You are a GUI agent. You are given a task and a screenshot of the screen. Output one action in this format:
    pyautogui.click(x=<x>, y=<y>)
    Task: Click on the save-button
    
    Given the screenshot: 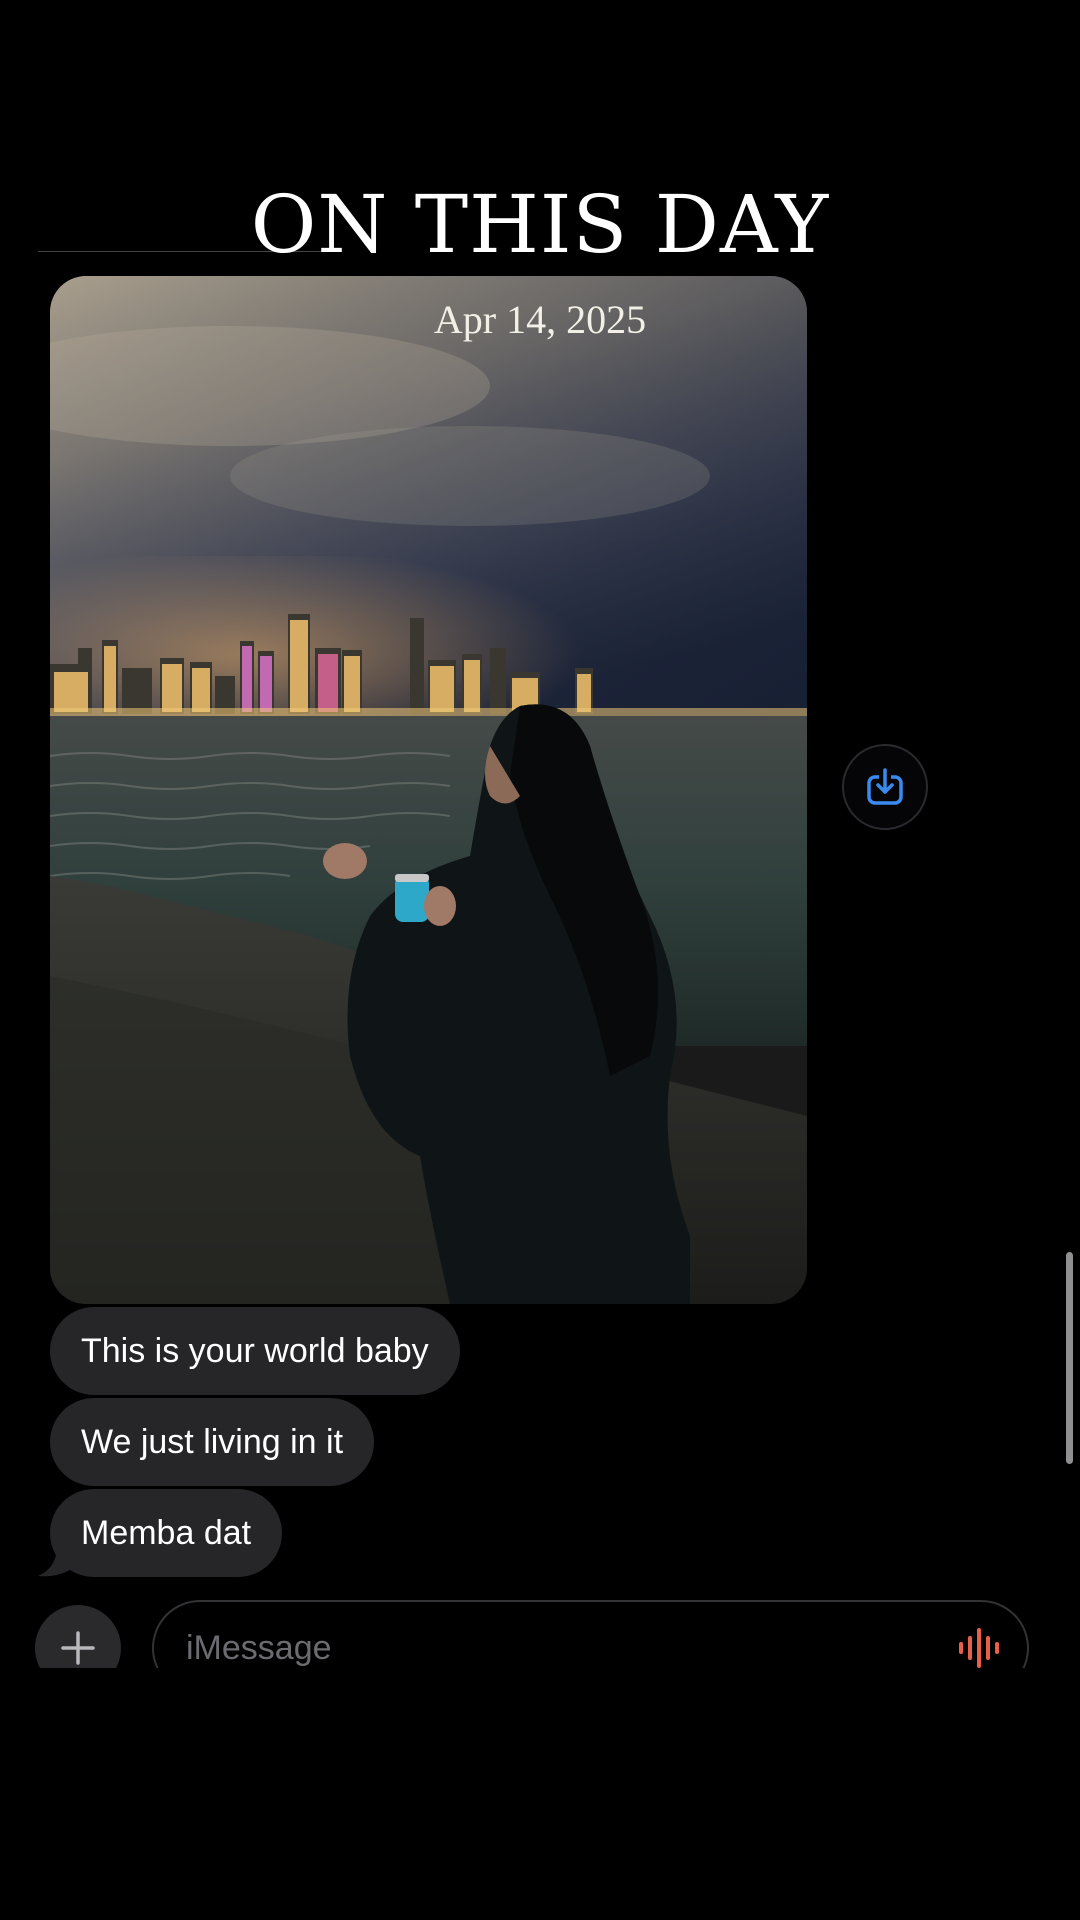 What is the action you would take?
    pyautogui.click(x=885, y=787)
    